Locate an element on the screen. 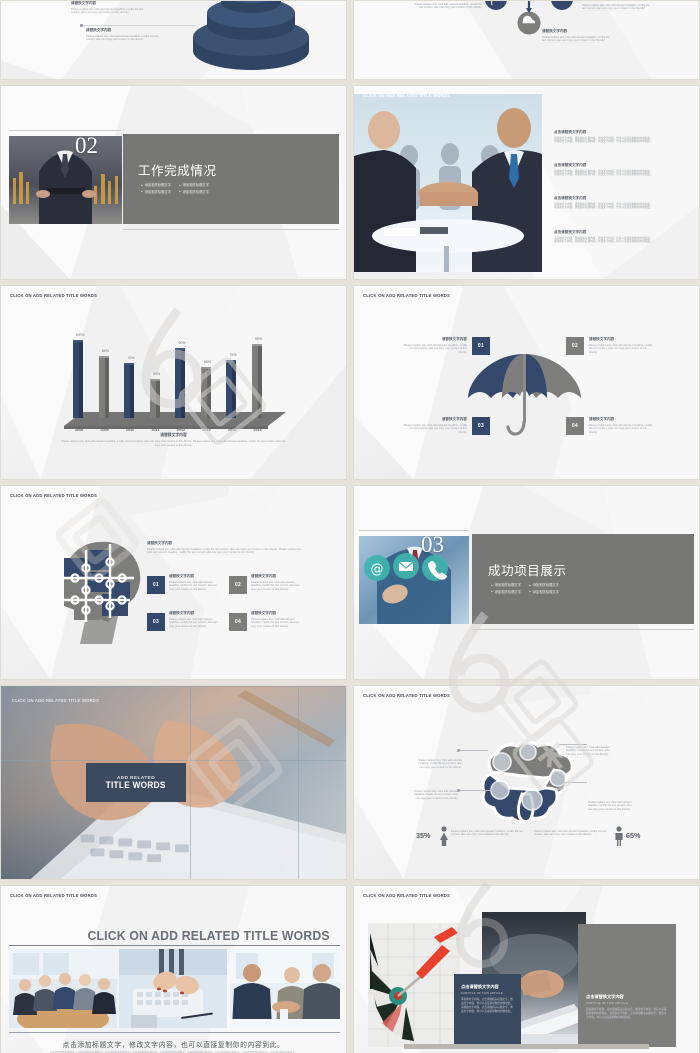  stat-value-male: 65% is located at coordinates (633, 835).